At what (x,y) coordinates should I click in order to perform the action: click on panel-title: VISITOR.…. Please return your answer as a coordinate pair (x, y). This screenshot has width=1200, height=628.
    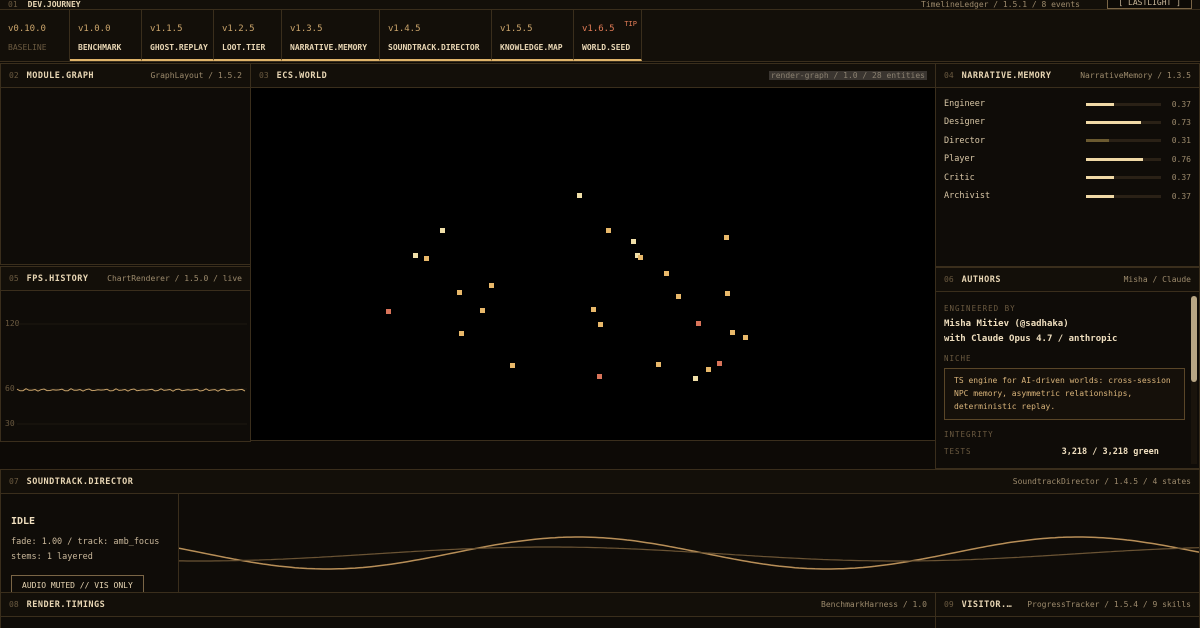
    Looking at the image, I should click on (987, 604).